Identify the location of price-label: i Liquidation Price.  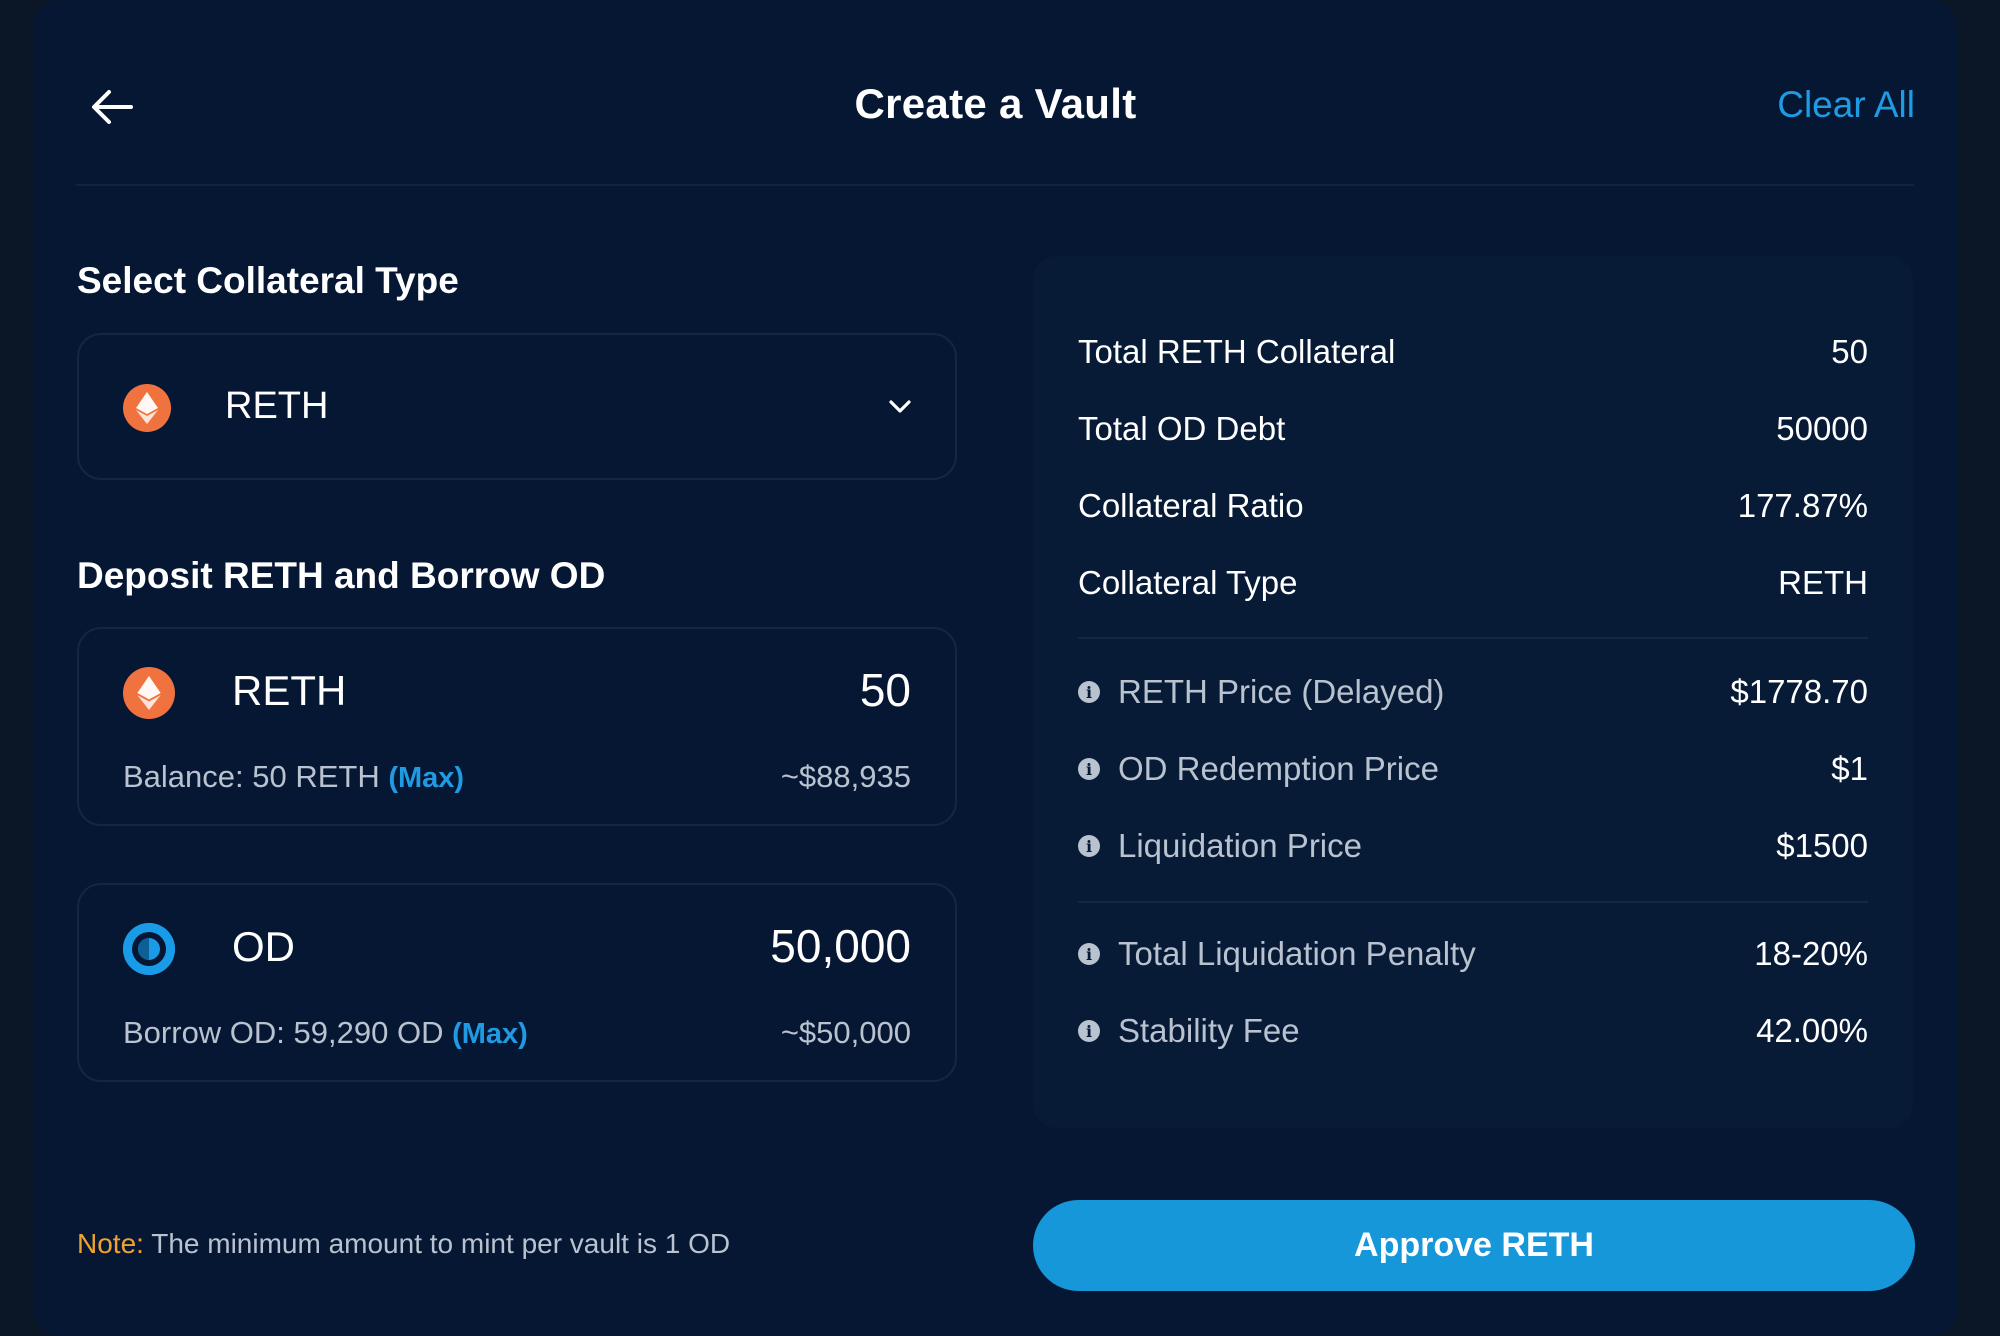
(1220, 846).